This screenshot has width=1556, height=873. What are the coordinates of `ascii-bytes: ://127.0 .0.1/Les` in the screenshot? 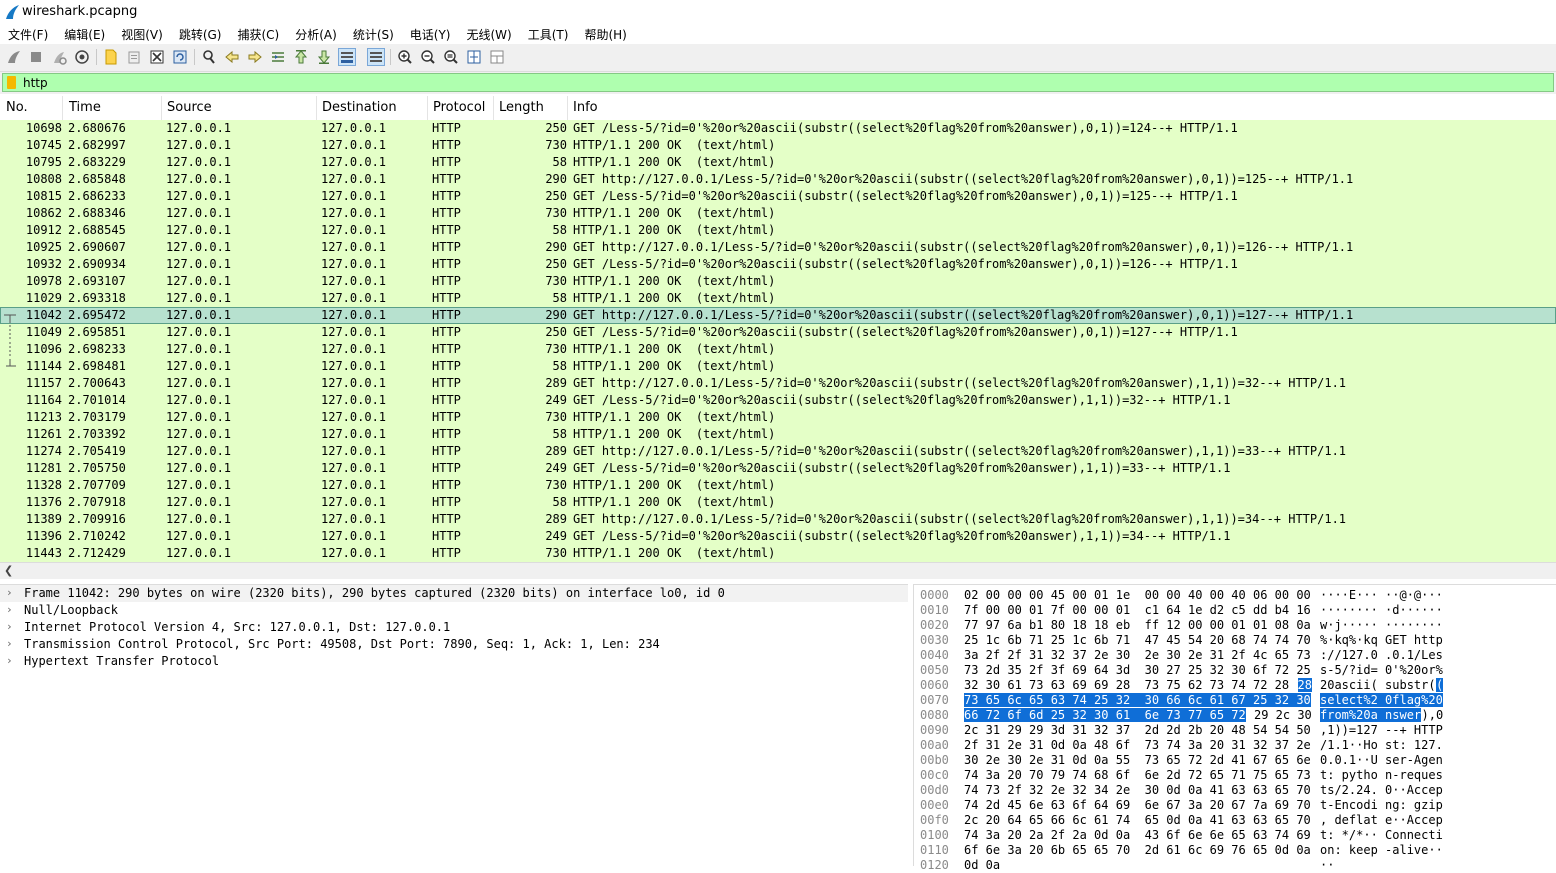 It's located at (1381, 655).